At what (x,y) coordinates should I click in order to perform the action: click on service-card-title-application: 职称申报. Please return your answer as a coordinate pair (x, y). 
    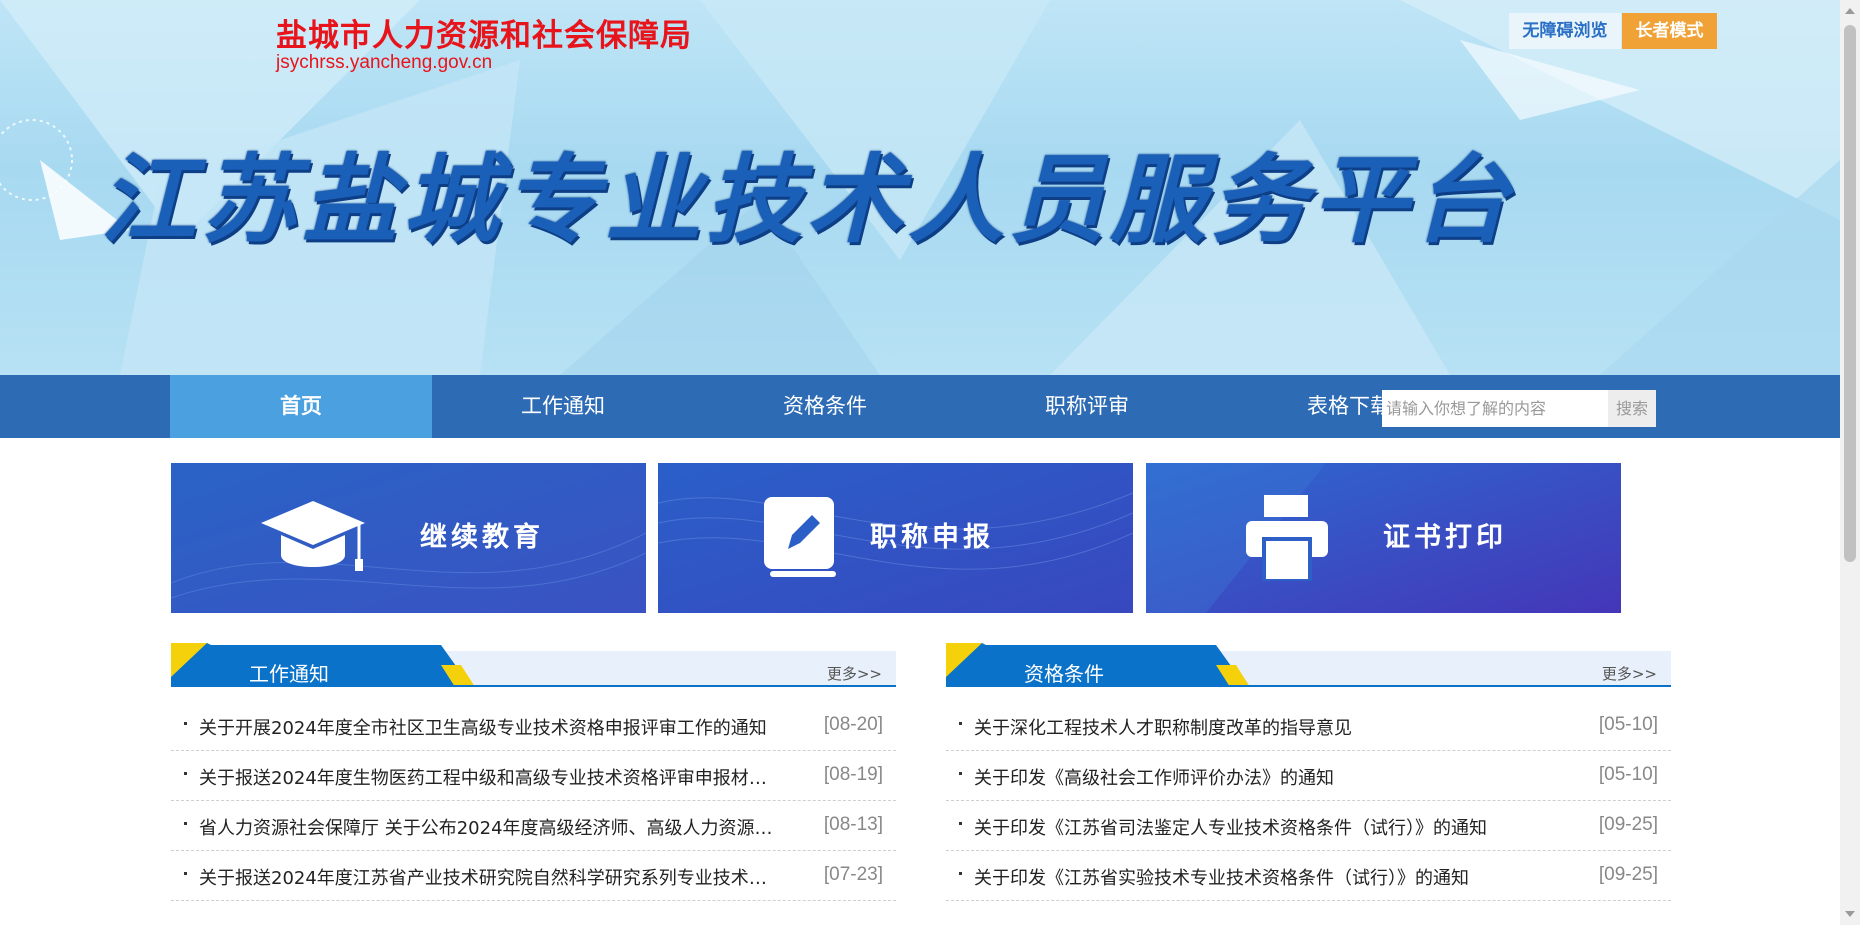
    Looking at the image, I should click on (895, 538).